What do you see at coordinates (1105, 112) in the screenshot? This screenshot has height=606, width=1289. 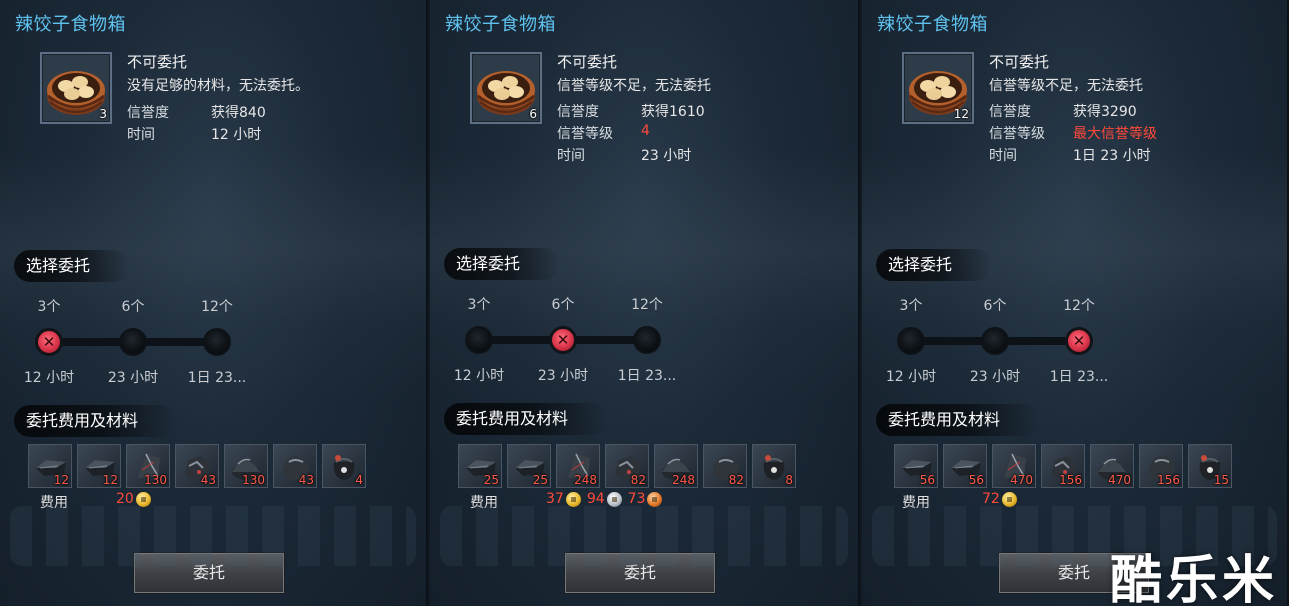 I see `info-row-value: 获得3290` at bounding box center [1105, 112].